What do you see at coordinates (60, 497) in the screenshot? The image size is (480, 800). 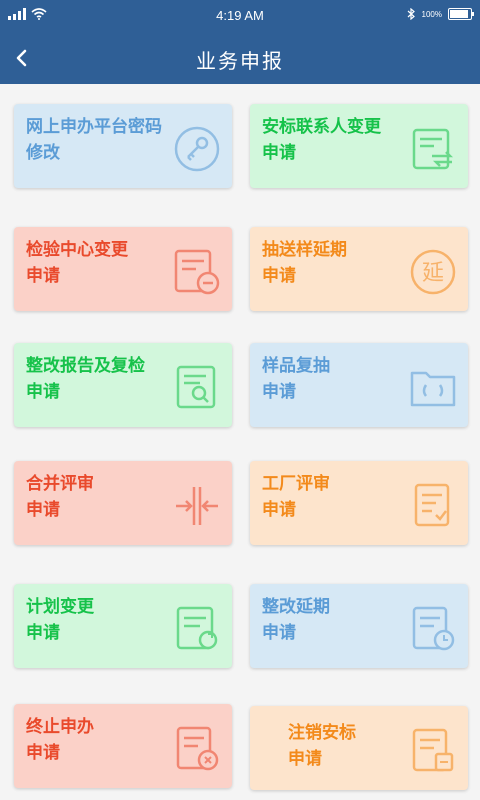 I see `card-label: 合并评审 申请` at bounding box center [60, 497].